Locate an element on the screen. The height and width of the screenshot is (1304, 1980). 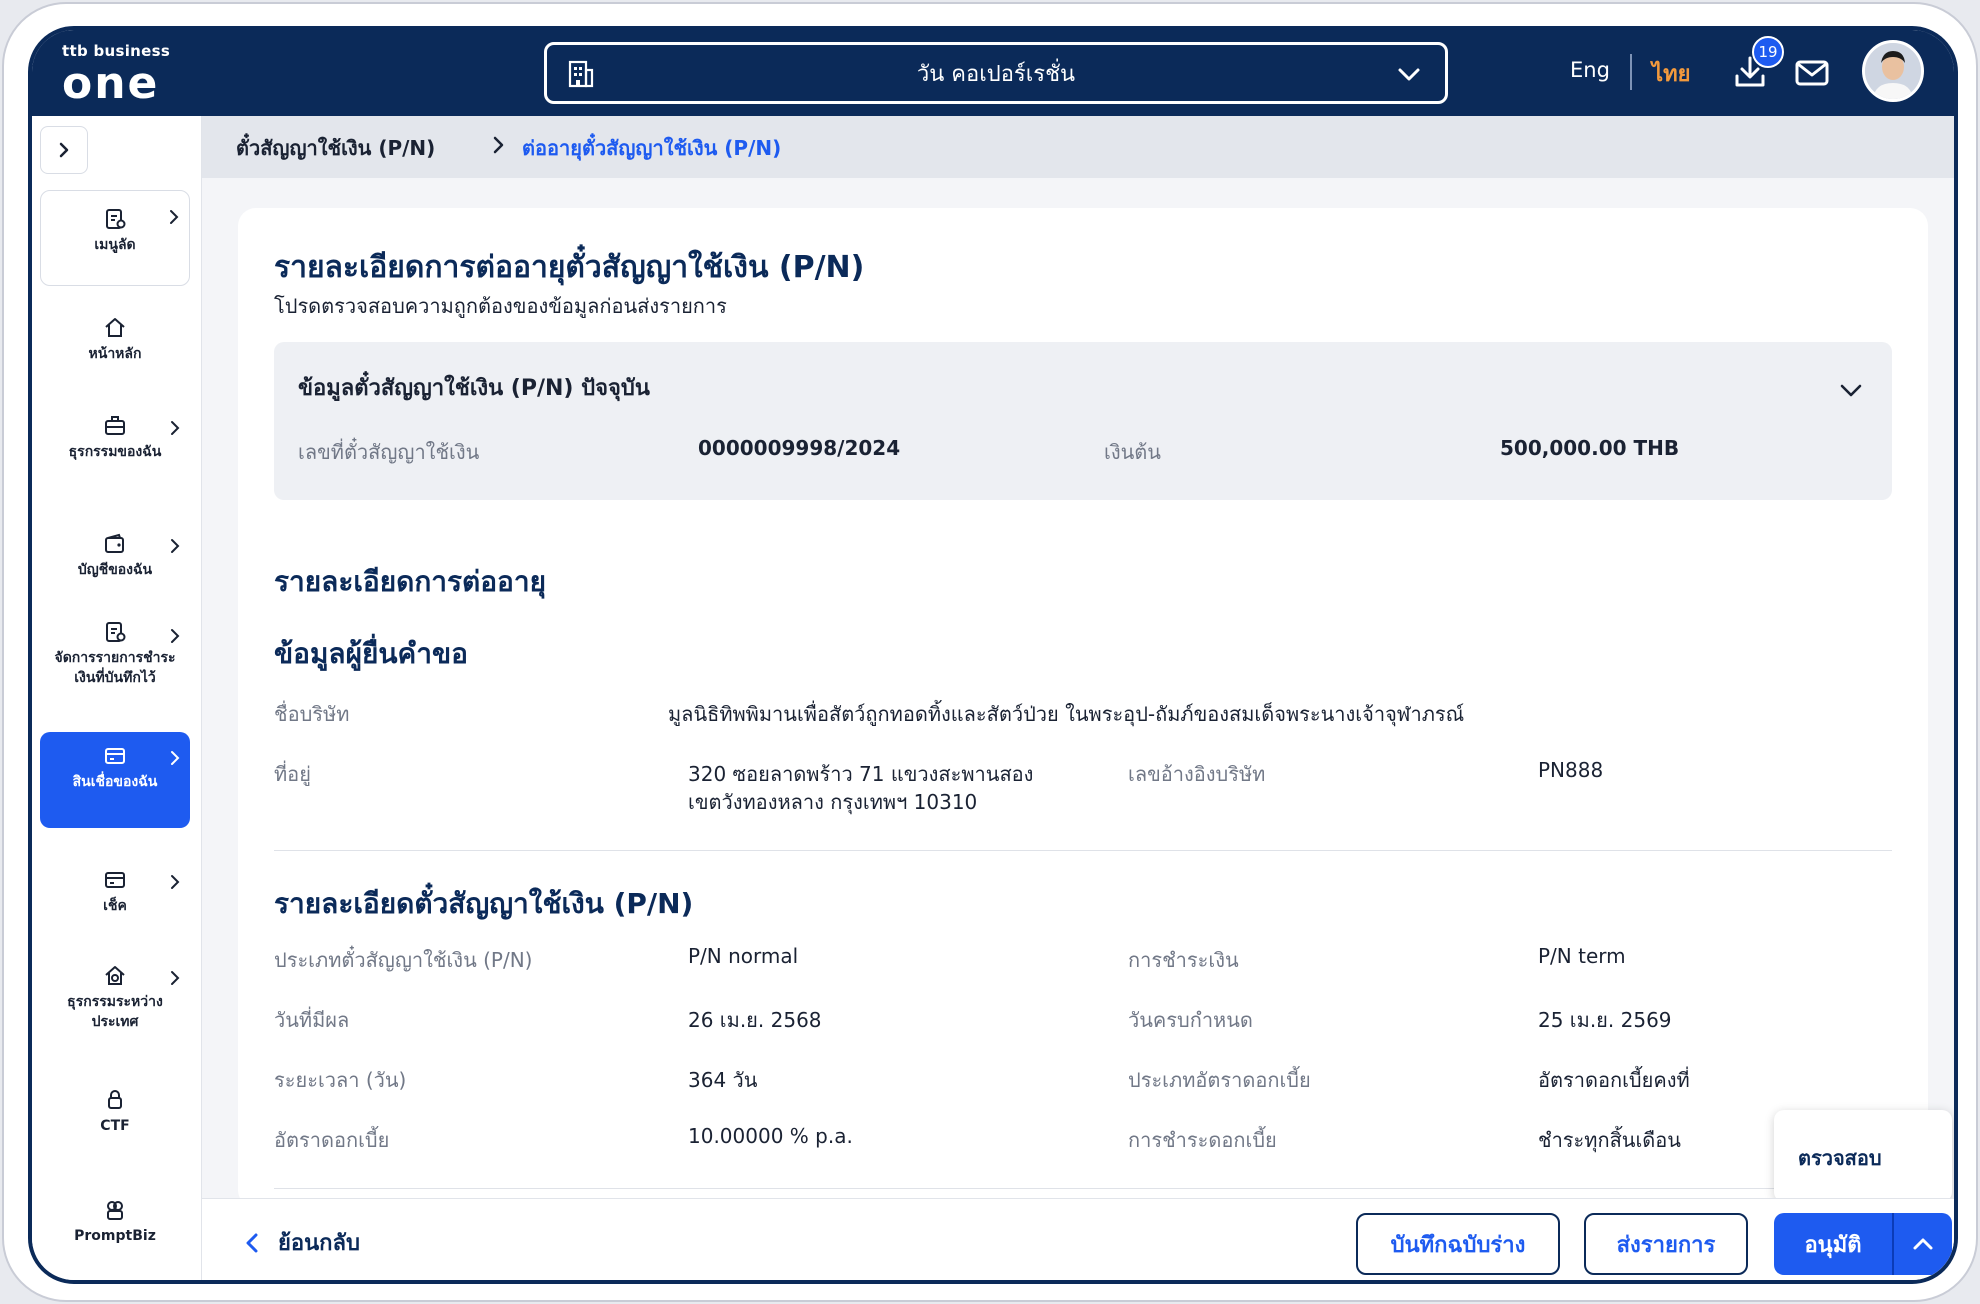
global-icon is located at coordinates (115, 975).